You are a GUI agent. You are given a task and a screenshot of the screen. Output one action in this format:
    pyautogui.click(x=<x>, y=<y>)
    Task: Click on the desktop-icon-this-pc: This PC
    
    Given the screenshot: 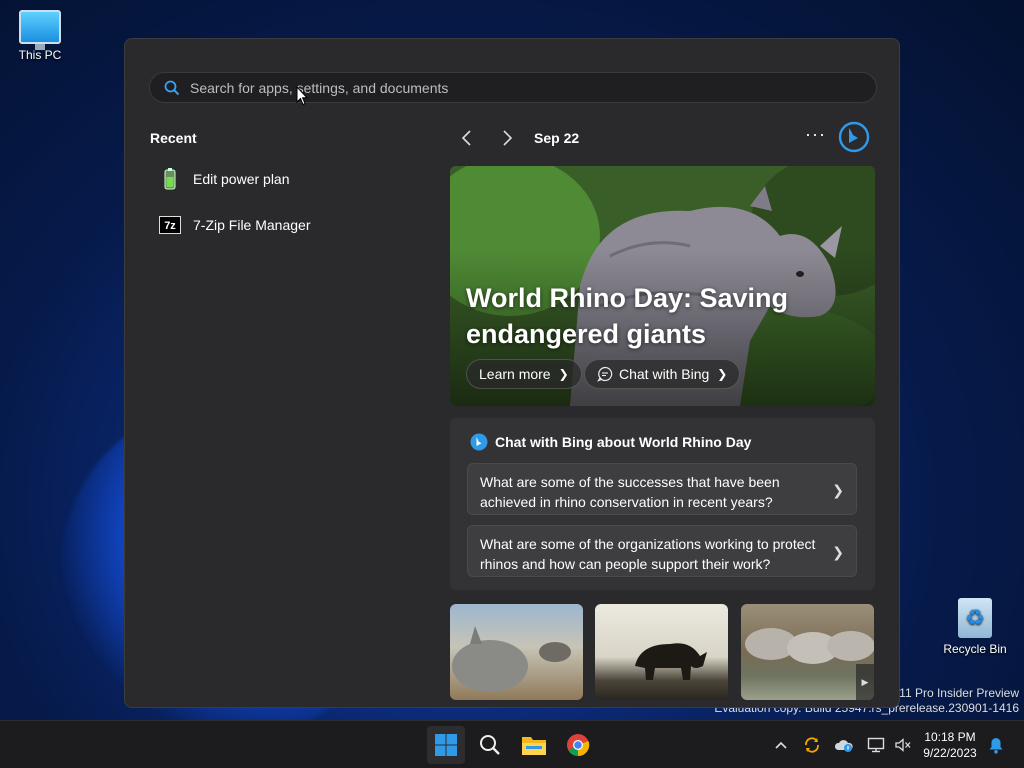 What is the action you would take?
    pyautogui.click(x=40, y=36)
    